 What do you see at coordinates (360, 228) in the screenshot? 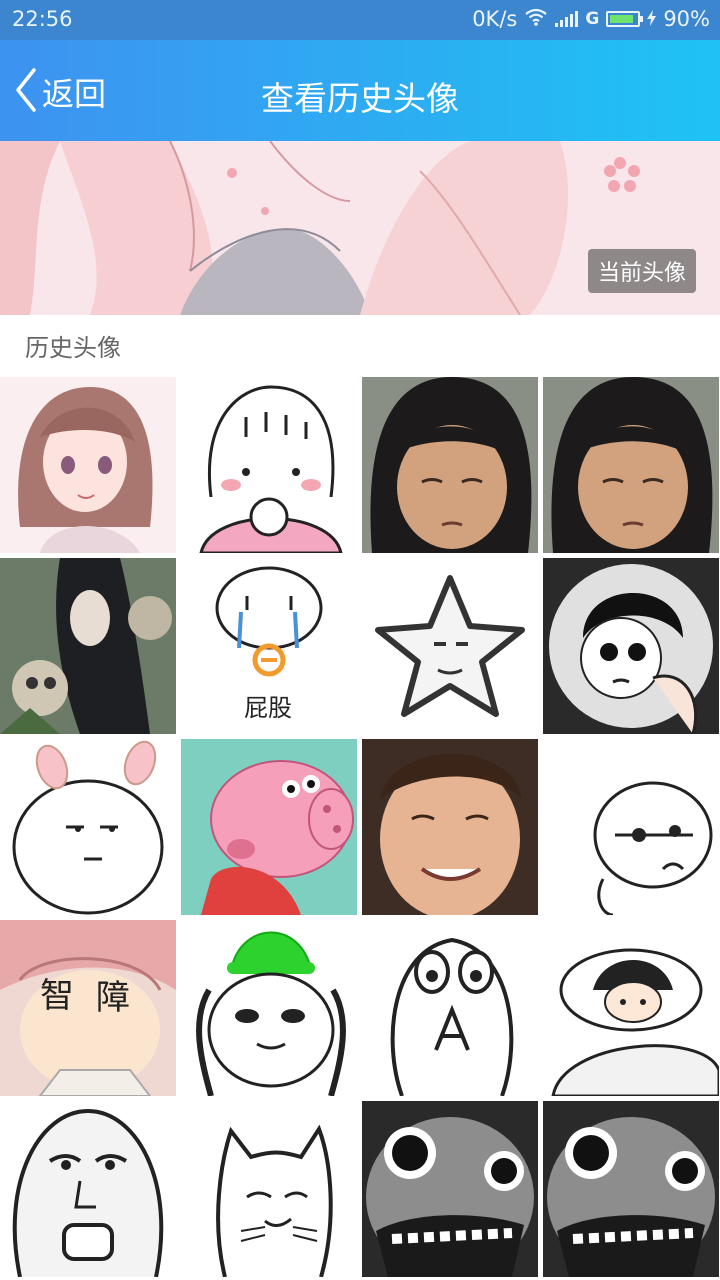
I see `current-avatar: 当前头像` at bounding box center [360, 228].